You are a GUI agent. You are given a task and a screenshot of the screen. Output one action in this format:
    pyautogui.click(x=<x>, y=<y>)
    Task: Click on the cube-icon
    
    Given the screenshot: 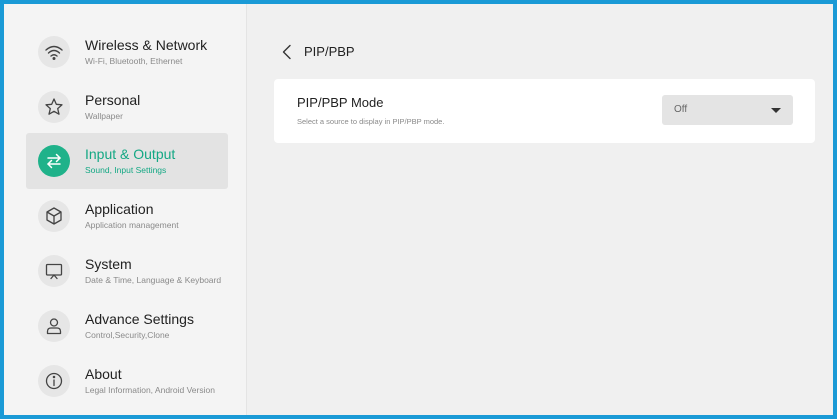 What is the action you would take?
    pyautogui.click(x=54, y=216)
    